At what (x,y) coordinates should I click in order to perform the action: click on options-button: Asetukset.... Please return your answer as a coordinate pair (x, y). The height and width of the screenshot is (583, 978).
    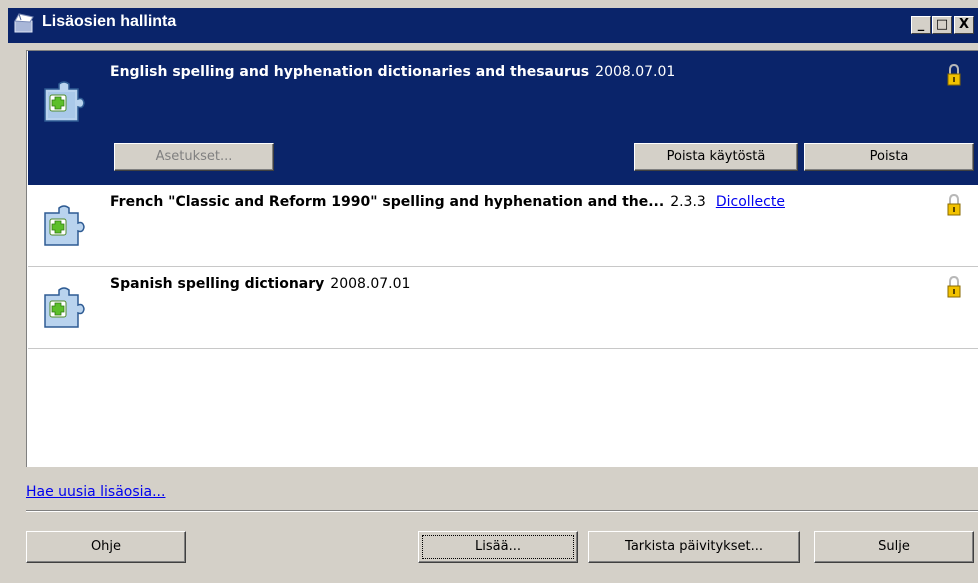
    Looking at the image, I should click on (194, 157).